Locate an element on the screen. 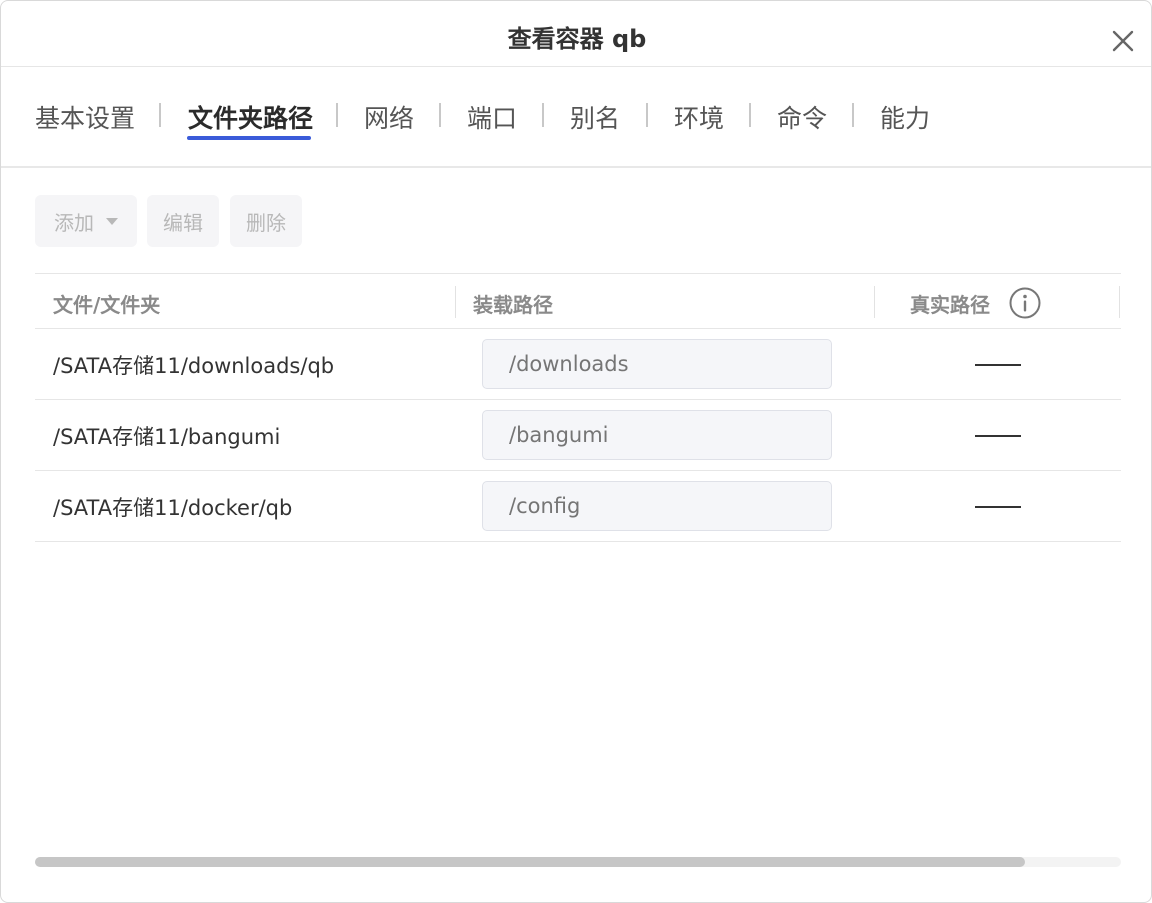 This screenshot has width=1152, height=903. table-row: /SATA存储11/bangumi is located at coordinates (578, 435).